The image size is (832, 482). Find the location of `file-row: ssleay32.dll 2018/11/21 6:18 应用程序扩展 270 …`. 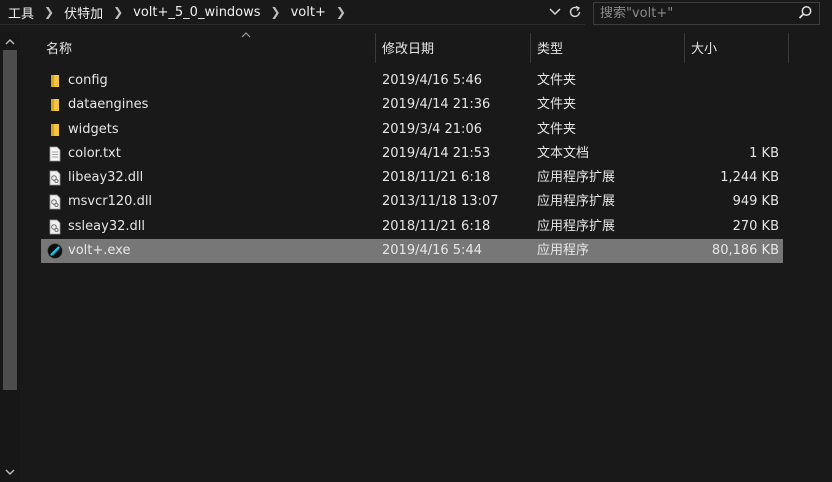

file-row: ssleay32.dll 2018/11/21 6:18 应用程序扩展 270 … is located at coordinates (412, 227).